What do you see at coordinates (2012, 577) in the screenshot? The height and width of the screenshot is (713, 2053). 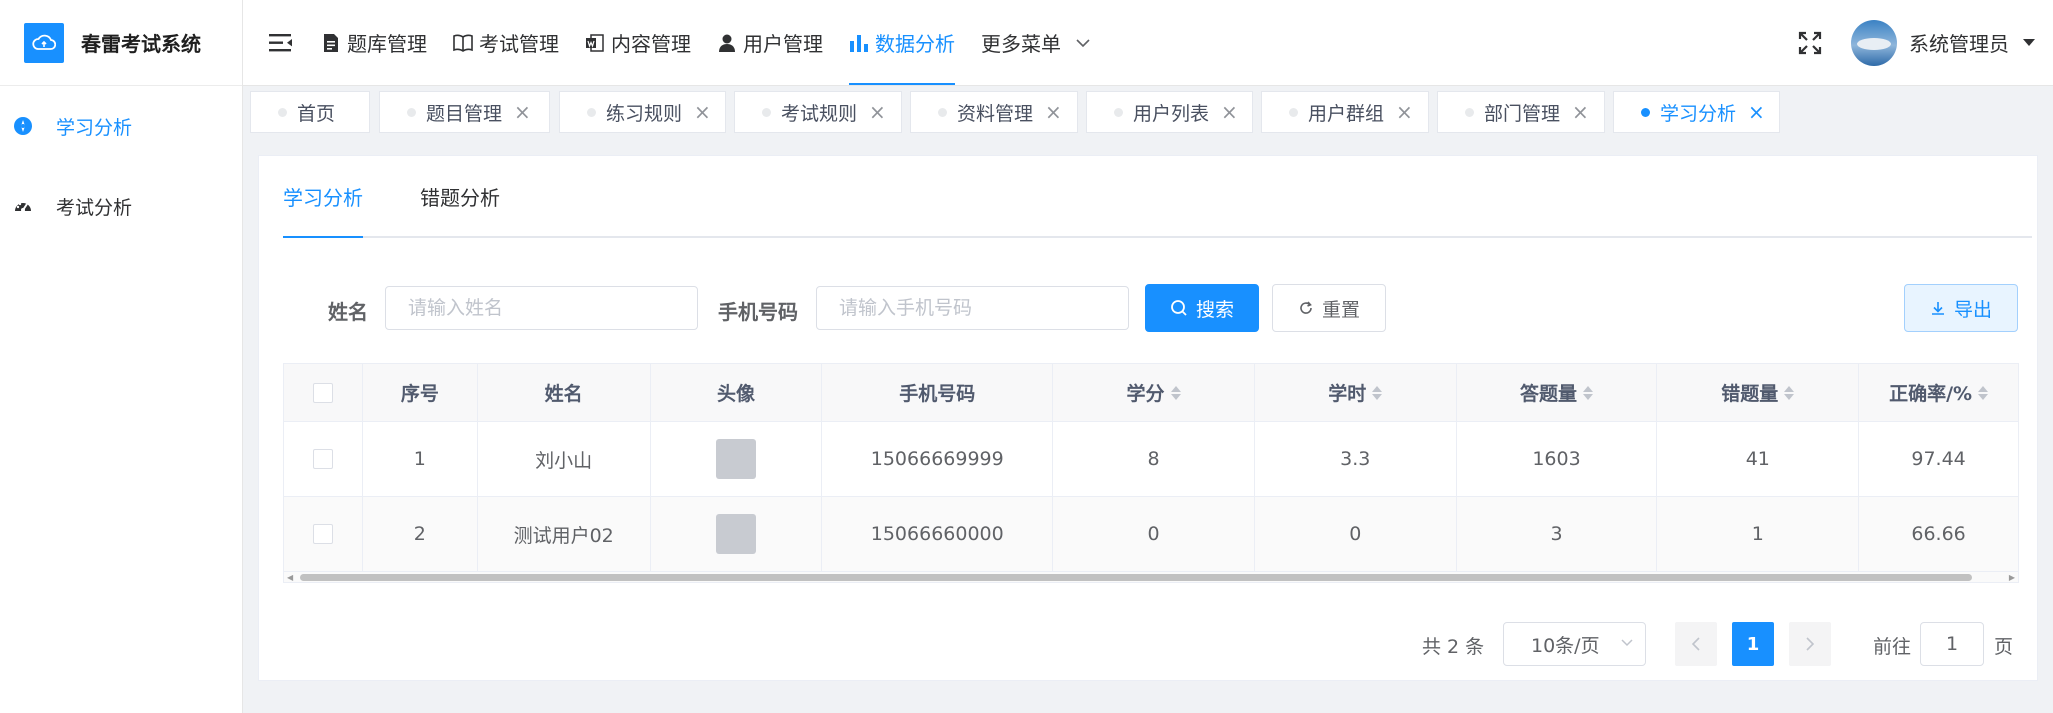 I see `scroll-right-icon: ▶` at bounding box center [2012, 577].